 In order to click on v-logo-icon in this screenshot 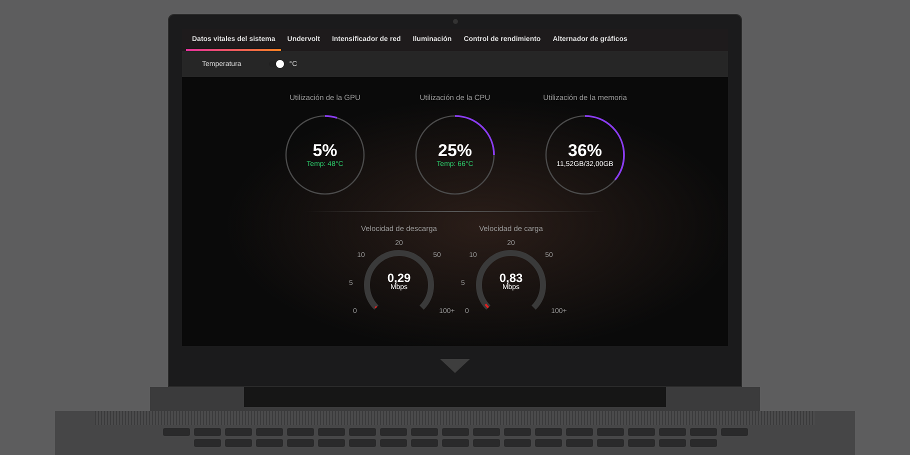, I will do `click(455, 366)`.